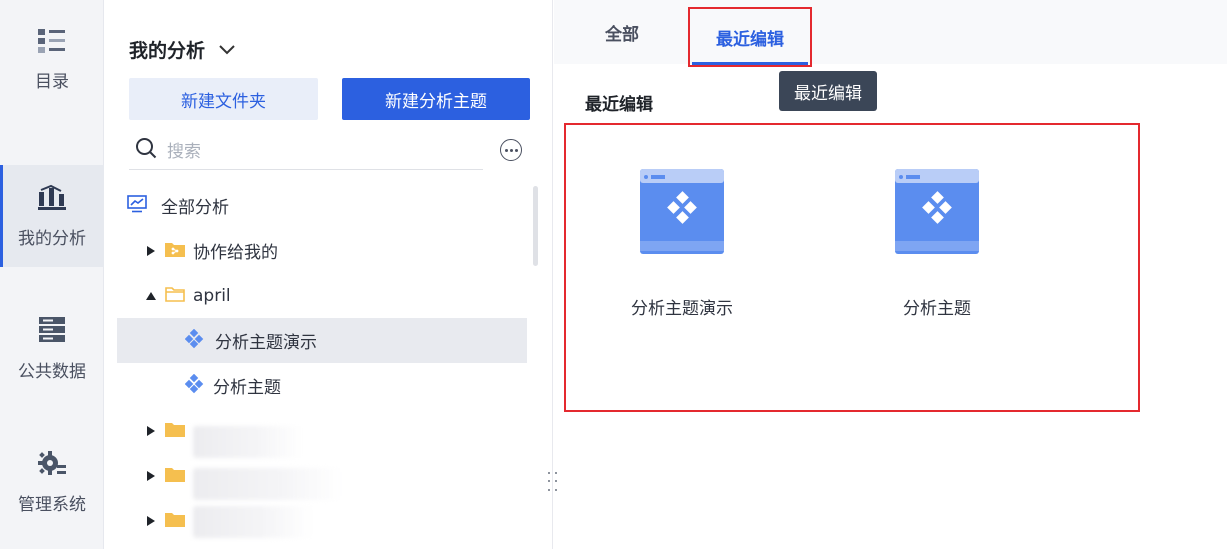  I want to click on tooltip: 最近编辑, so click(828, 91).